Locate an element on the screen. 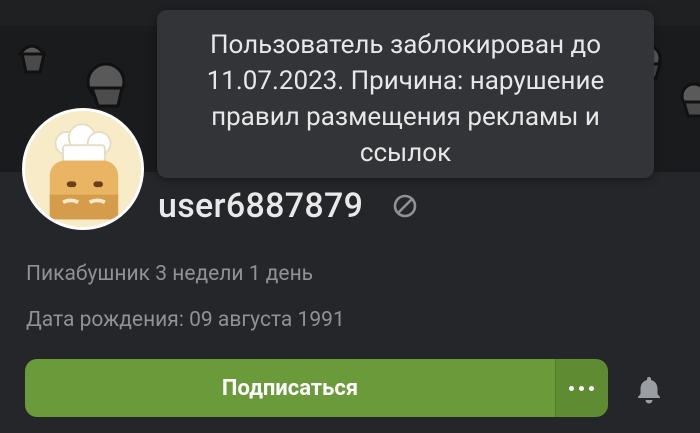  subscribe-button: Подписаться is located at coordinates (290, 388).